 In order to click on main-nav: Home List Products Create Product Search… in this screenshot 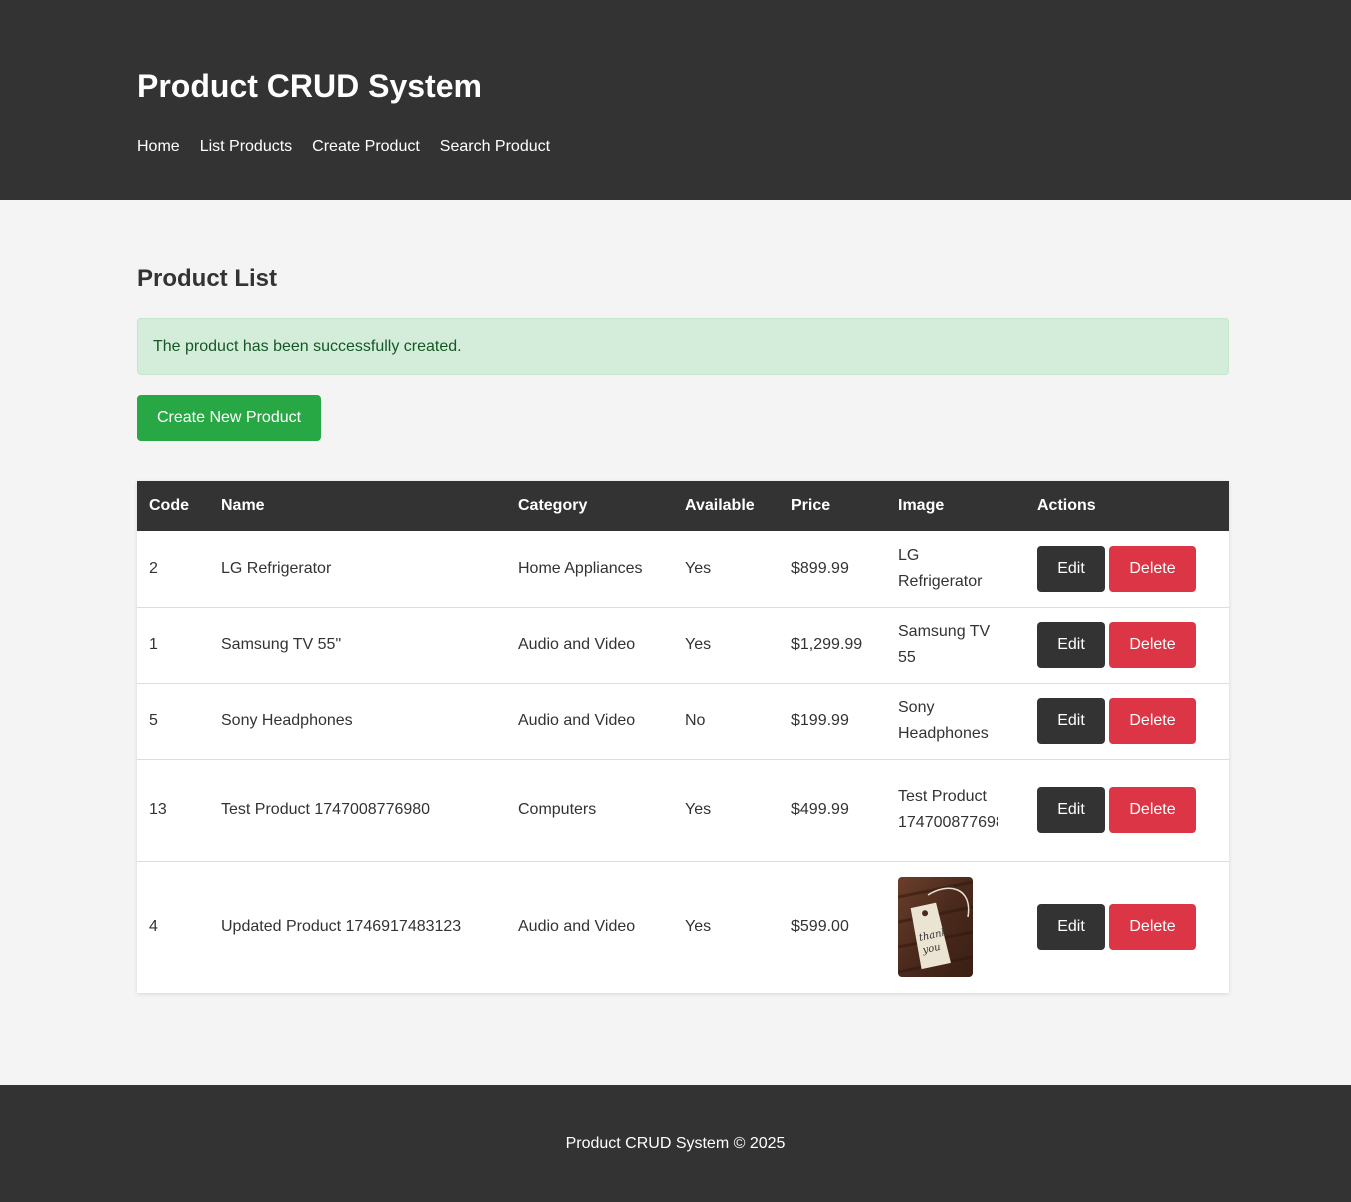, I will do `click(675, 147)`.